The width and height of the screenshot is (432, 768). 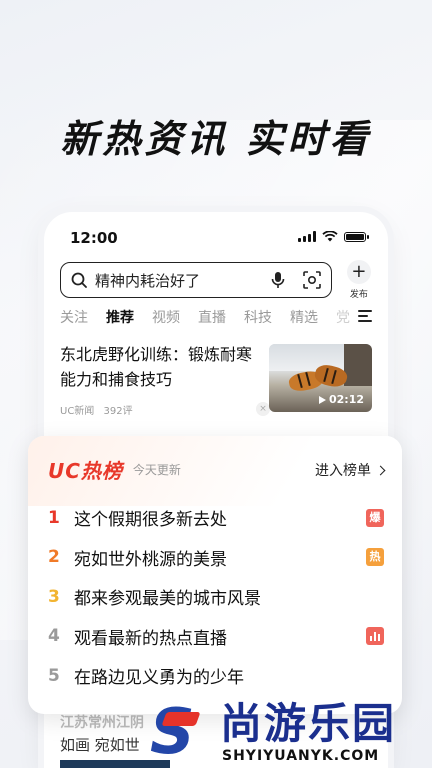 What do you see at coordinates (85, 470) in the screenshot?
I see `hot-list-logo: UC热榜` at bounding box center [85, 470].